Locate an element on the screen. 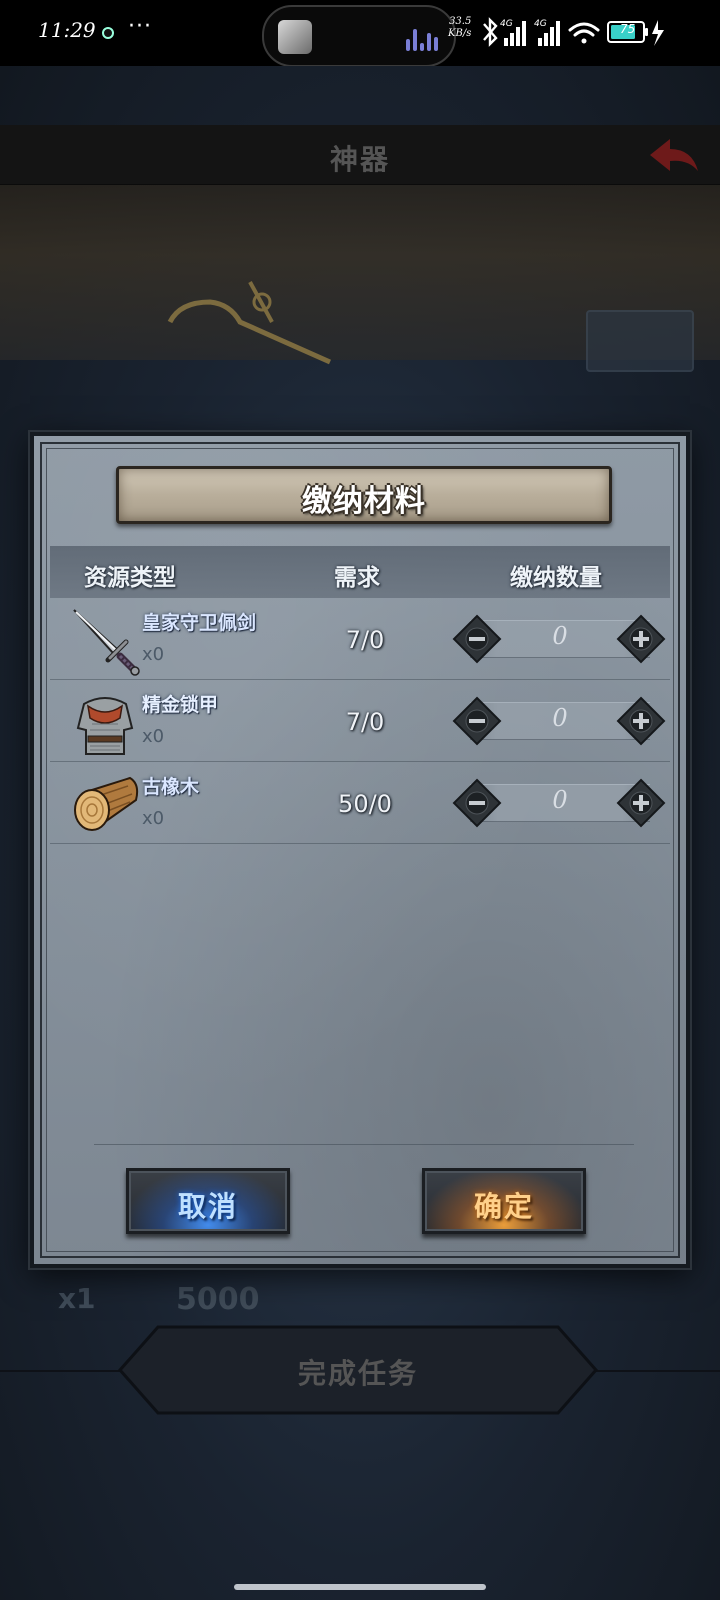  reward-quantity: x1 is located at coordinates (77, 1298).